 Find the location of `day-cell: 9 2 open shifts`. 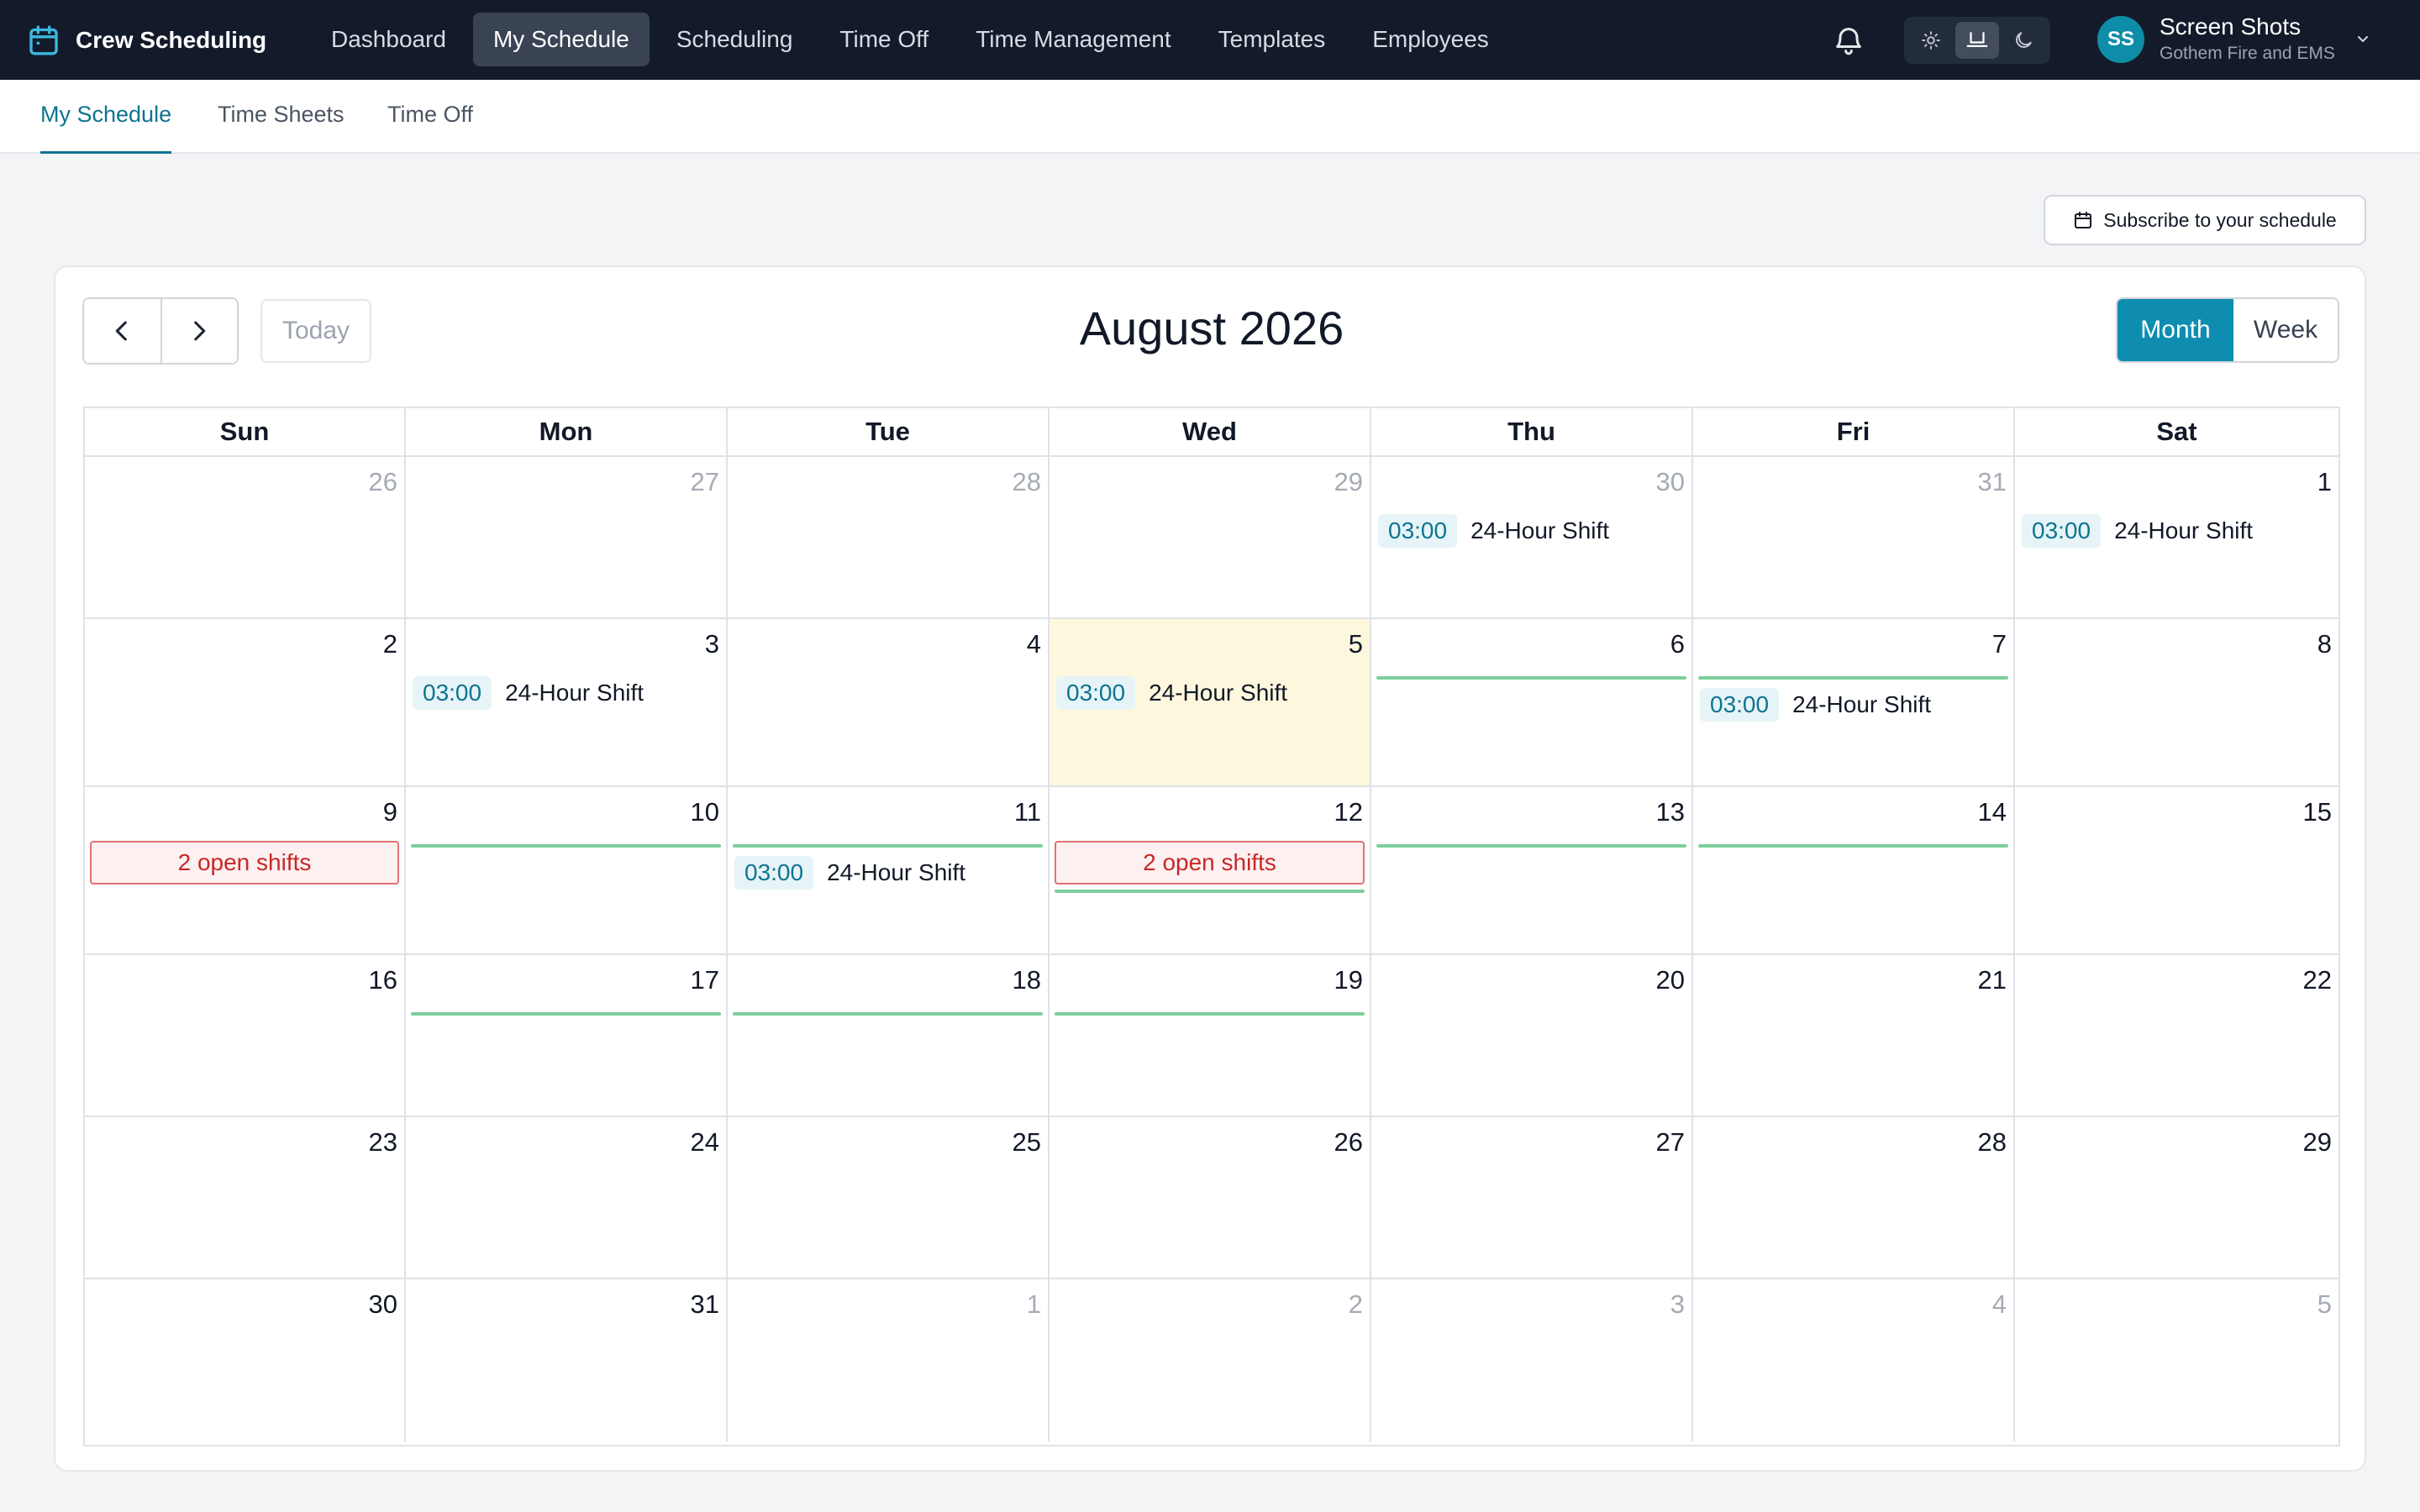

day-cell: 9 2 open shifts is located at coordinates (246, 871).